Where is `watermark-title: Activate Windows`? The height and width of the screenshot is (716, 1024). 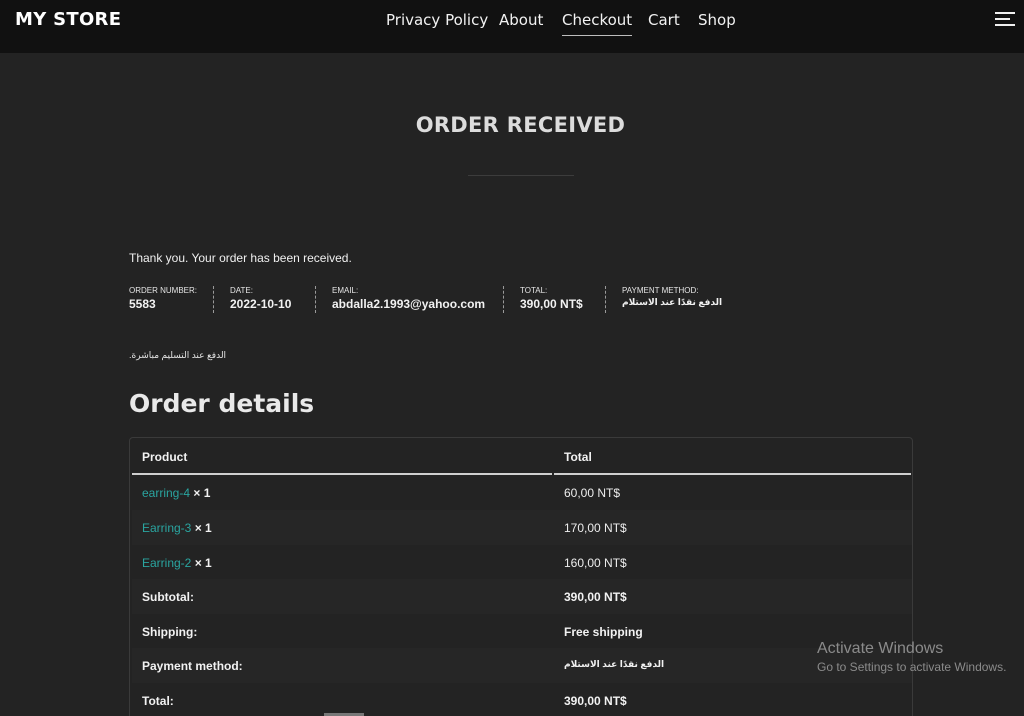 watermark-title: Activate Windows is located at coordinates (880, 648).